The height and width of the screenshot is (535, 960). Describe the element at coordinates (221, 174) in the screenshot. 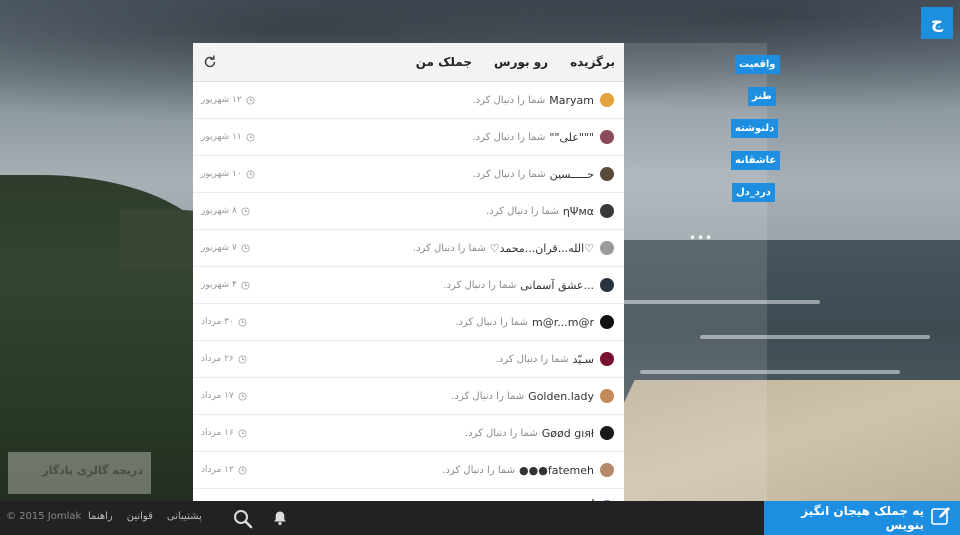

I see `timestamp-text: ۱۰ شهریور` at that location.